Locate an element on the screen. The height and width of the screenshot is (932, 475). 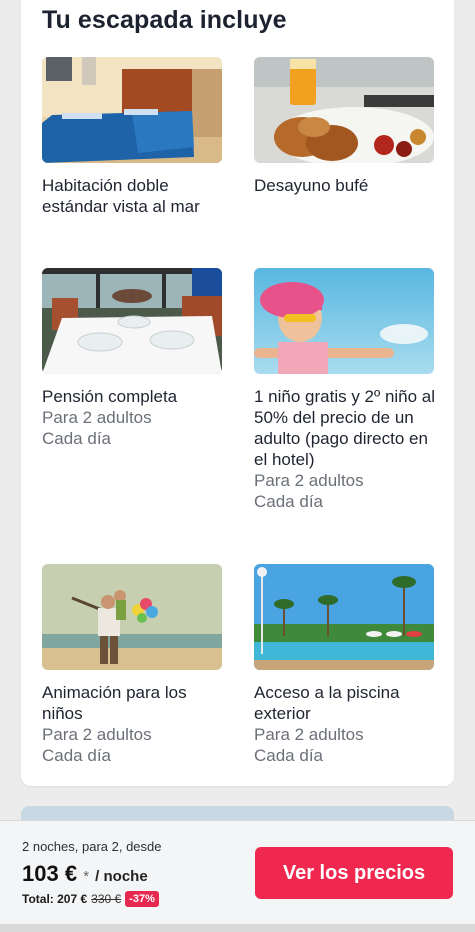
price-unit: / noche is located at coordinates (121, 876).